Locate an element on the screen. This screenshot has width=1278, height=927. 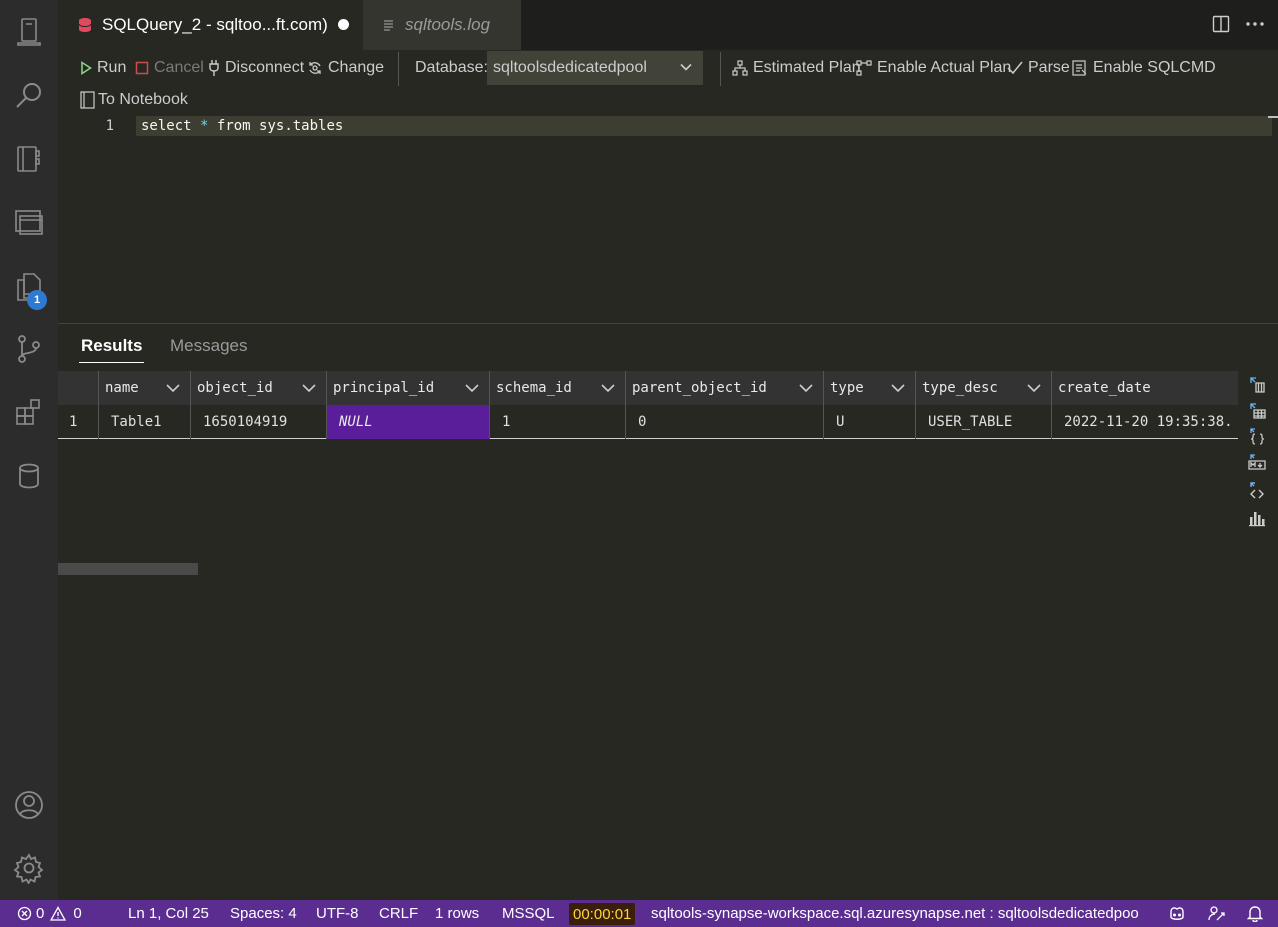
activity-bar: 1 is located at coordinates (29, 450).